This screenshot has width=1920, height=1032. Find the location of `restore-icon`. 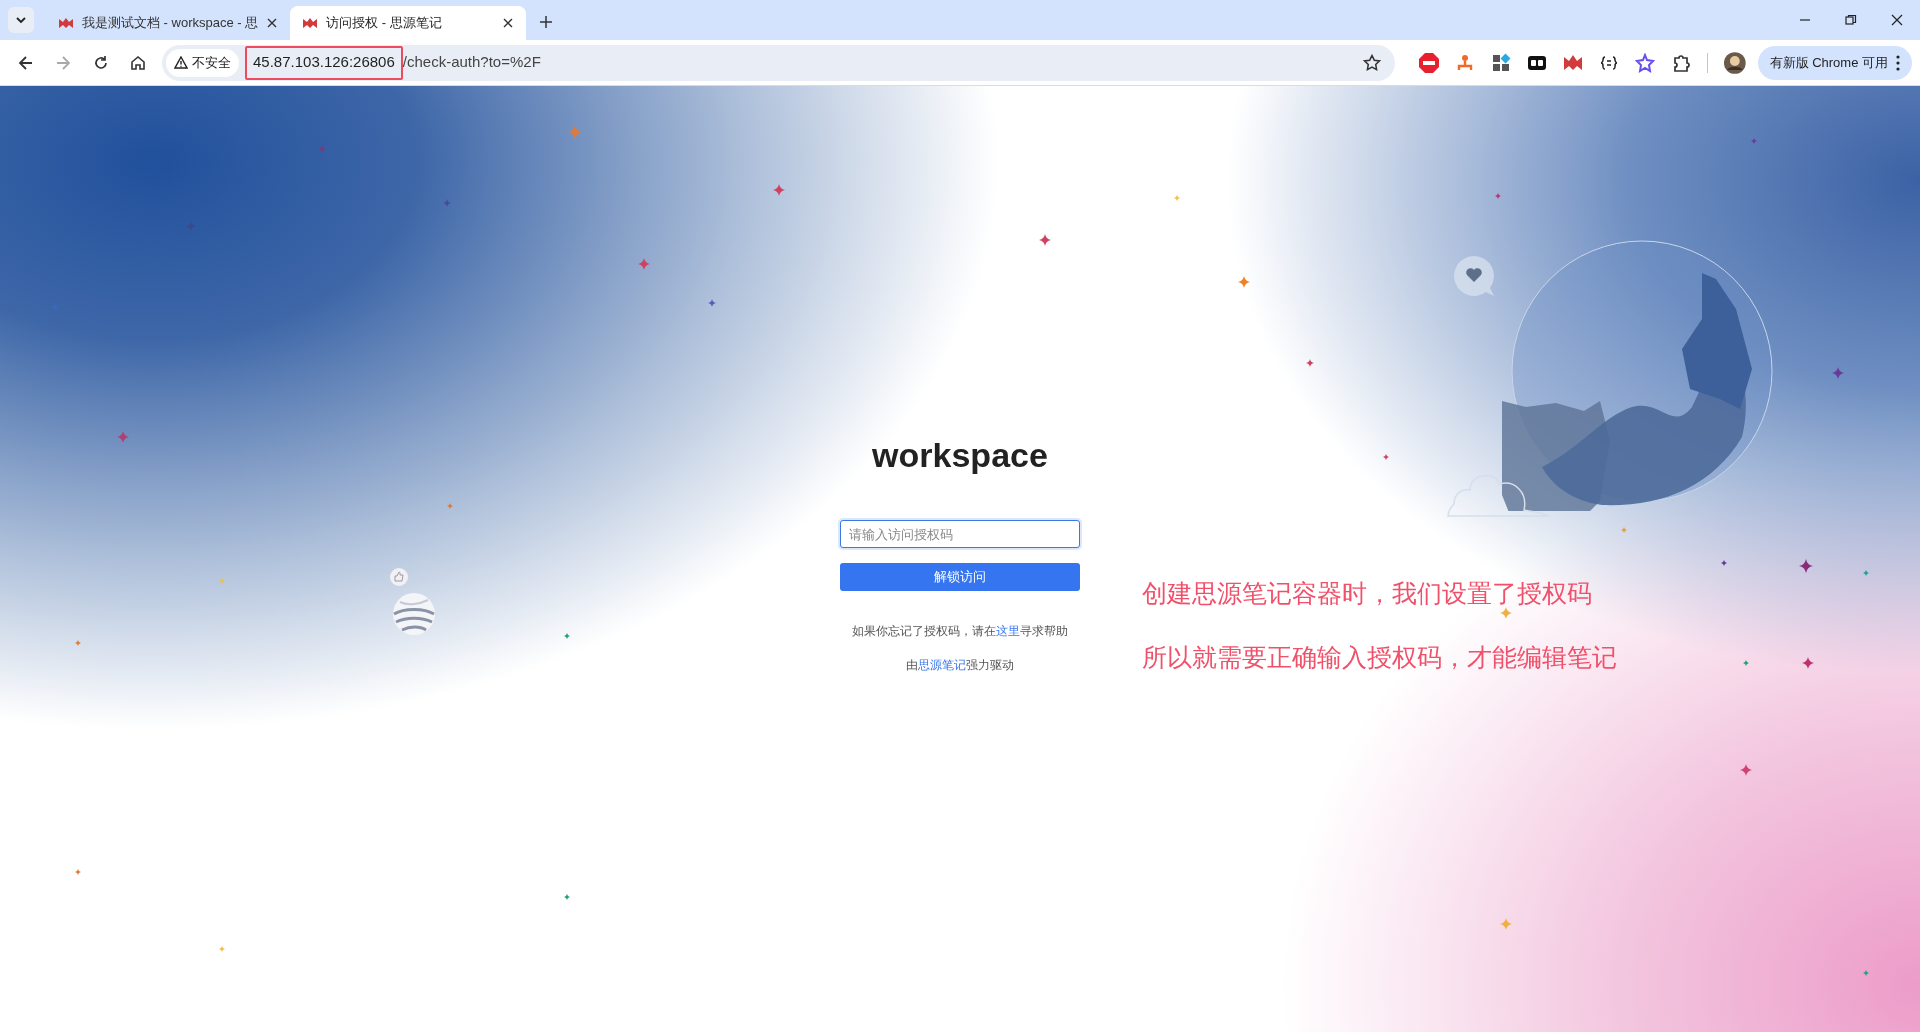

restore-icon is located at coordinates (1851, 20).